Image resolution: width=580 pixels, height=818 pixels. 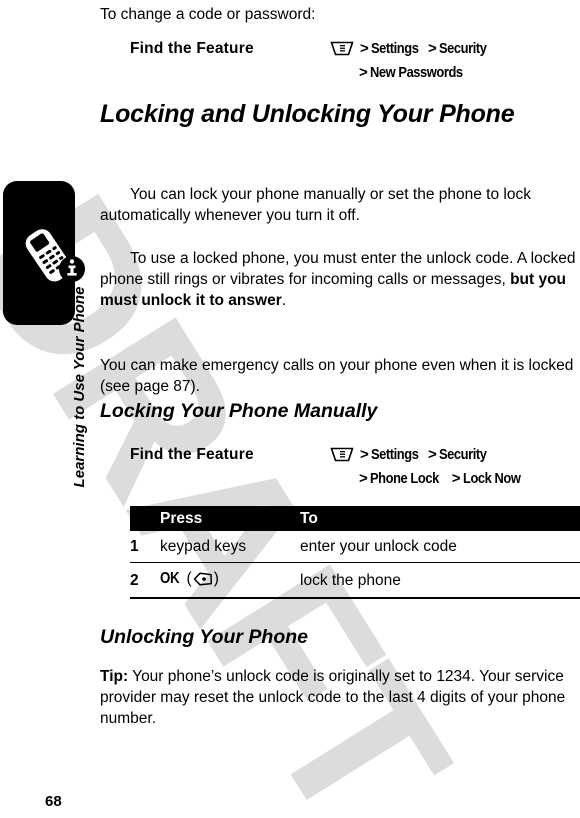 What do you see at coordinates (170, 578) in the screenshot?
I see `key-label-ok: OK` at bounding box center [170, 578].